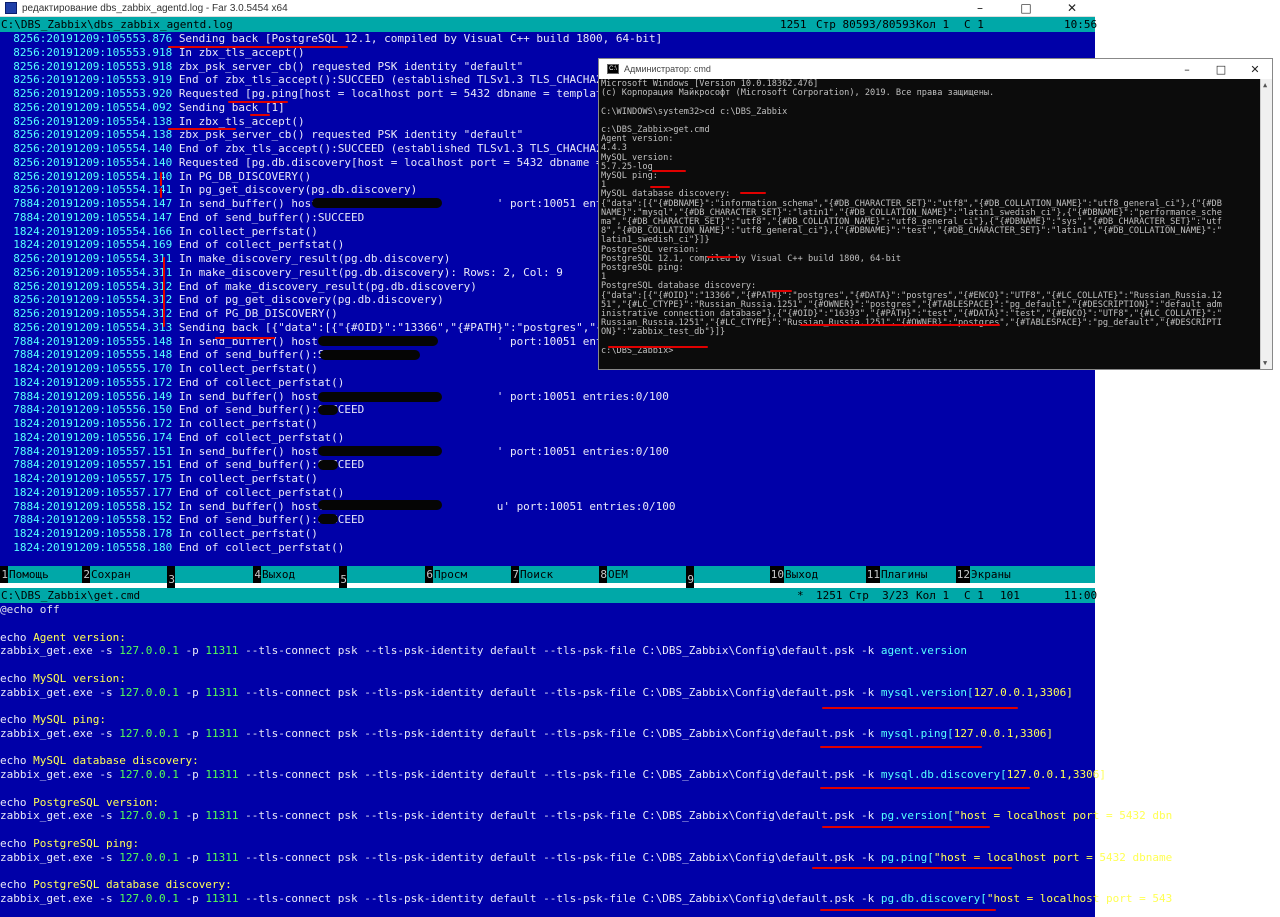  Describe the element at coordinates (555, 574) in the screenshot. I see `fkey-7: 7Поиск` at that location.